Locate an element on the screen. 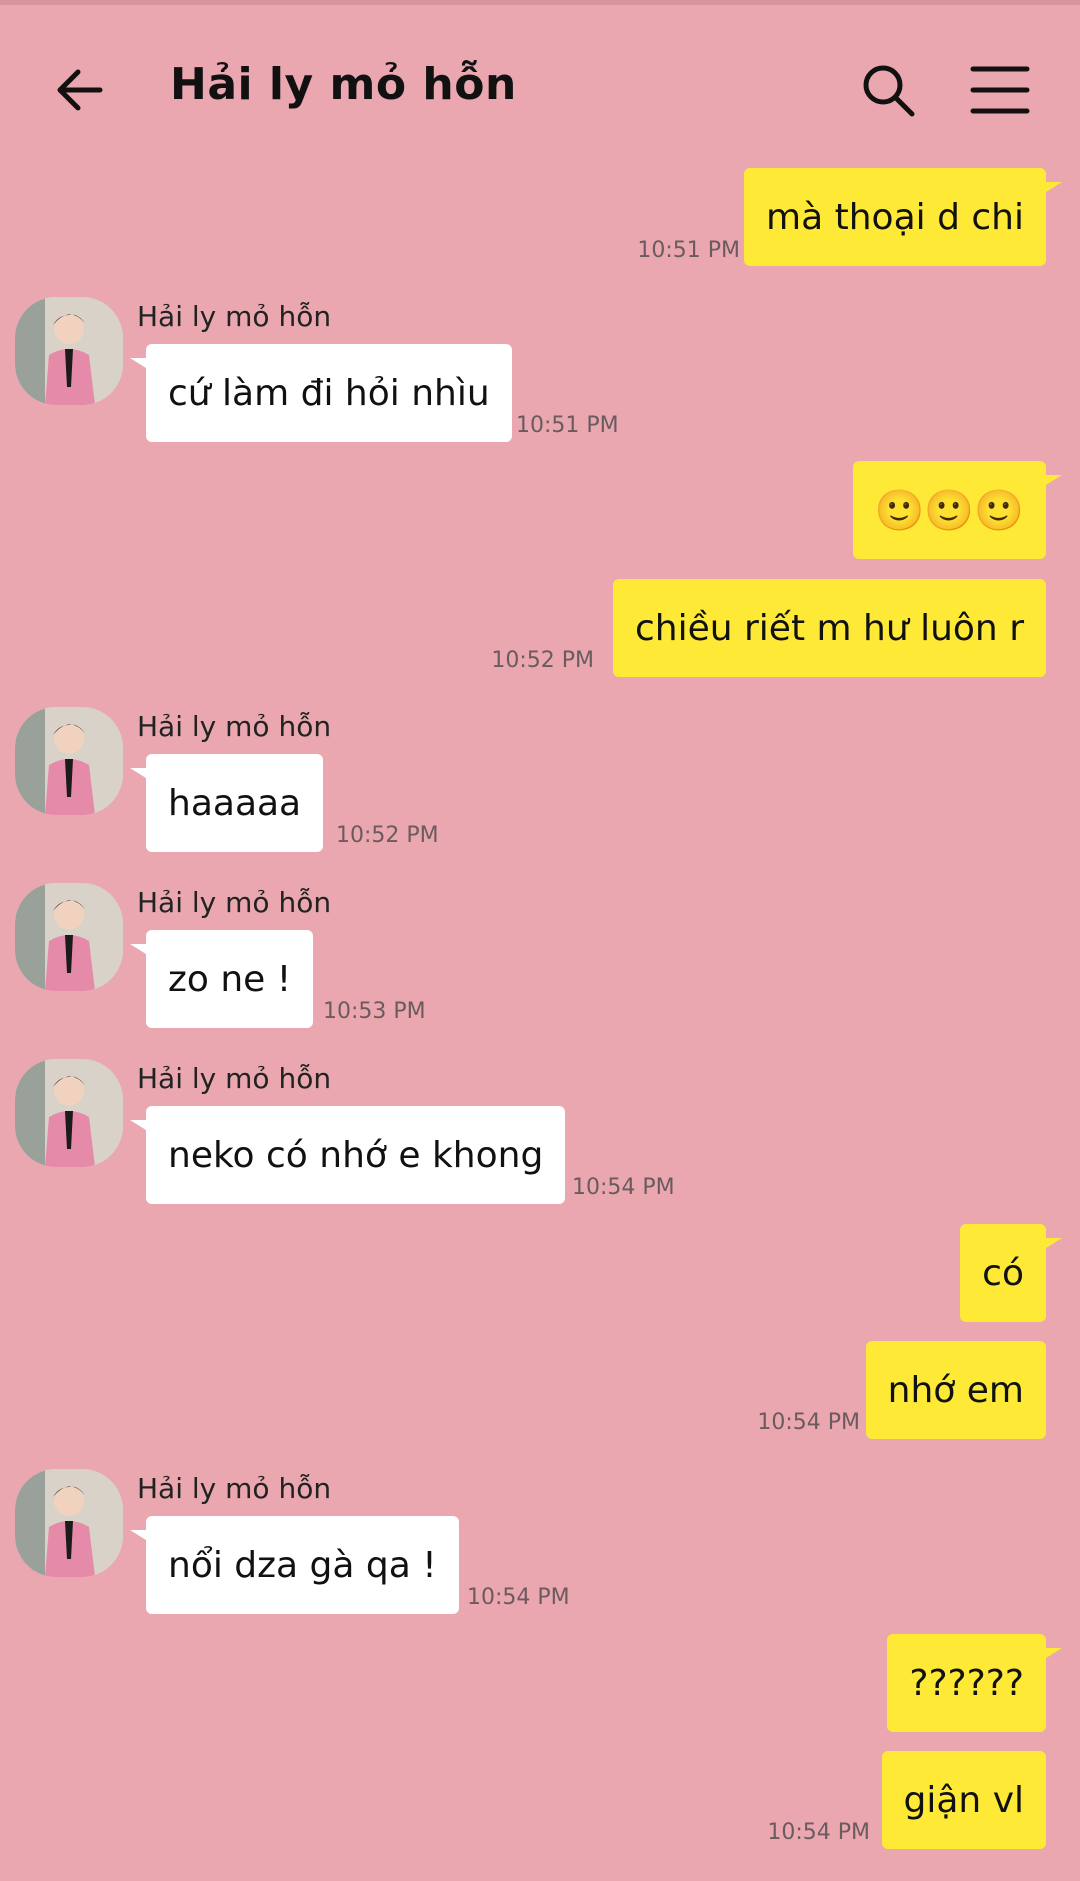  search-button is located at coordinates (888, 90).